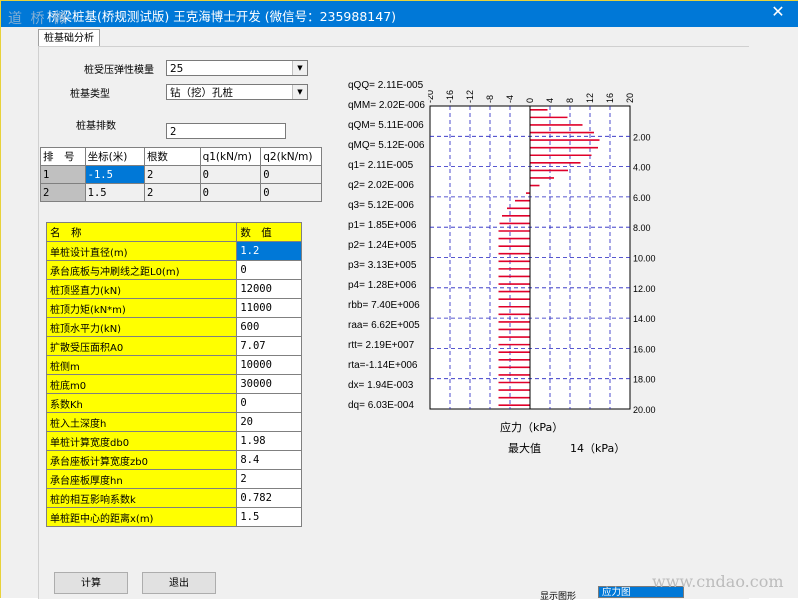 The width and height of the screenshot is (800, 602). Describe the element at coordinates (173, 441) in the screenshot. I see `table-row: 单桩计算宽度db0 1.98` at that location.